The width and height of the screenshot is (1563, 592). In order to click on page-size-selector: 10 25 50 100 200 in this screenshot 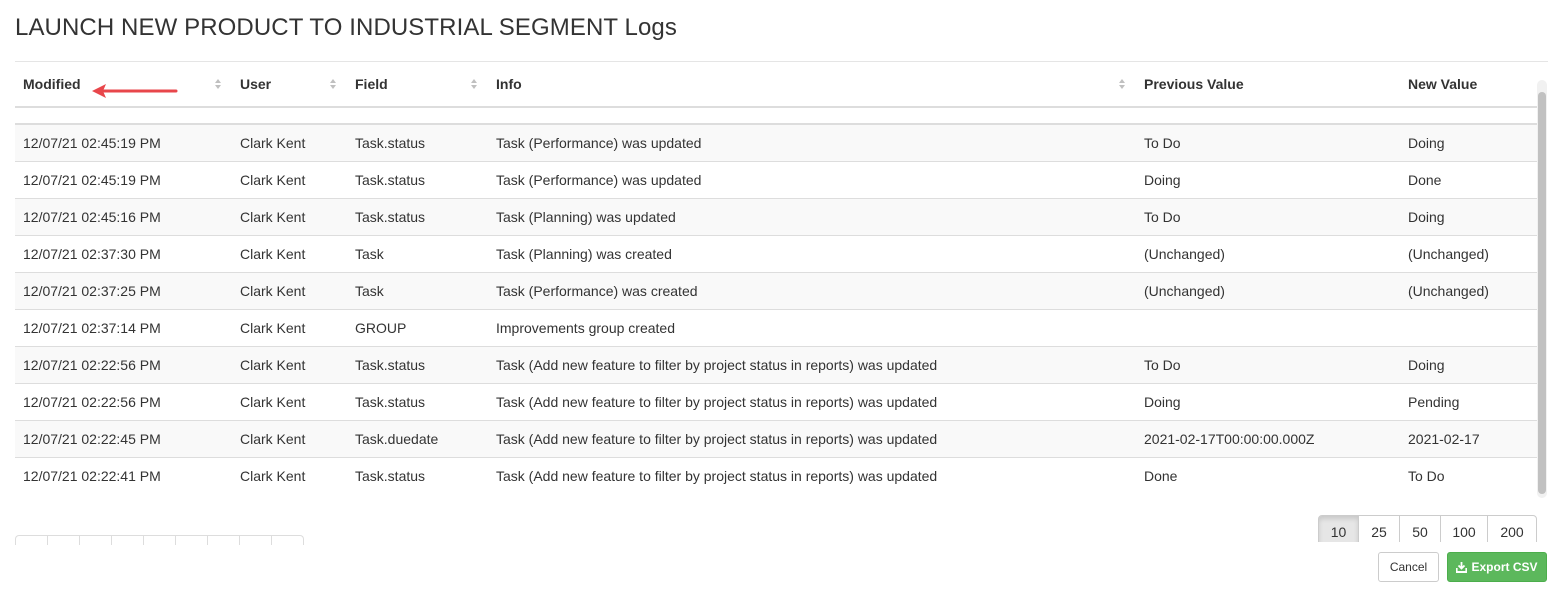, I will do `click(1427, 528)`.